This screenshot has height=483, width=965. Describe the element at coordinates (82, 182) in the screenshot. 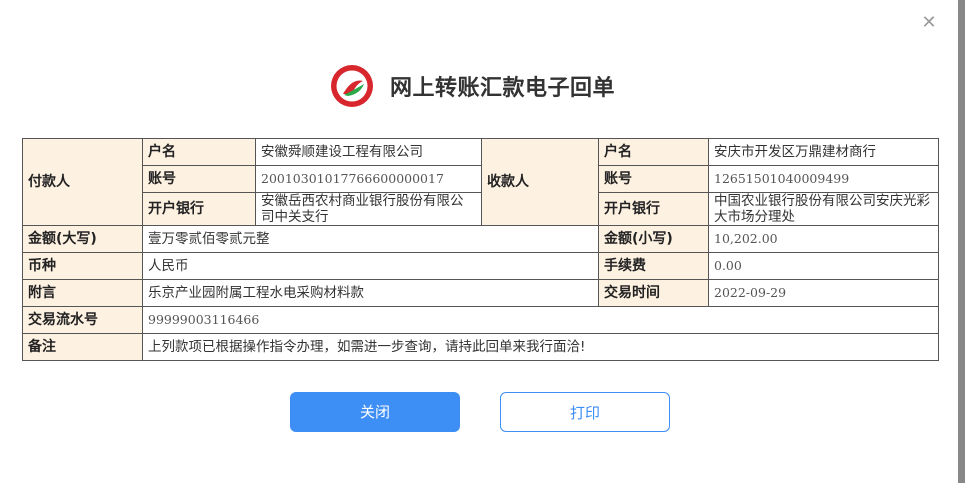

I see `payer-label: 付款人` at that location.